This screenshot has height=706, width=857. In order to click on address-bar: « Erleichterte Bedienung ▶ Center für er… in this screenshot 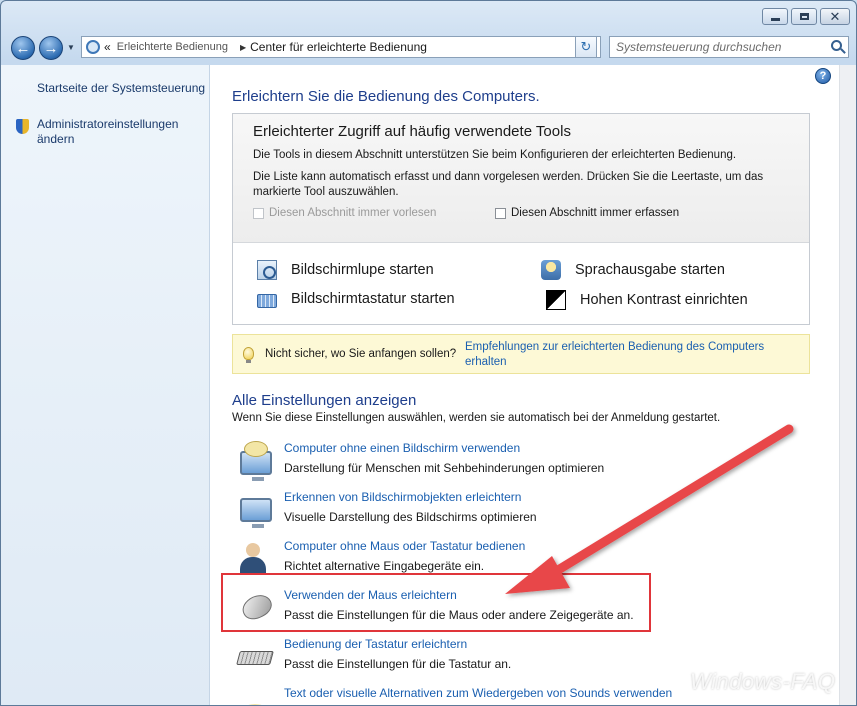, I will do `click(341, 47)`.